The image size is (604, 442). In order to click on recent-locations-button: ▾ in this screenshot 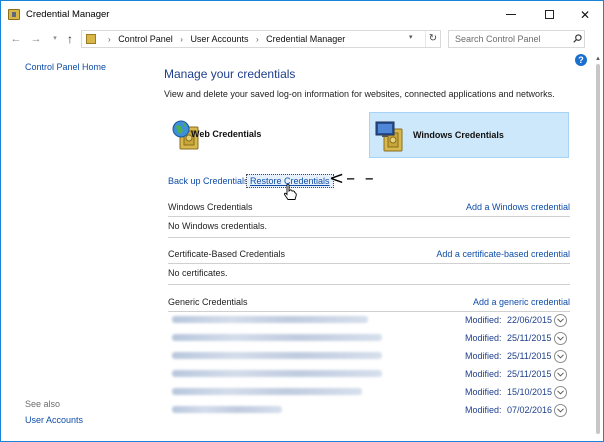, I will do `click(55, 39)`.